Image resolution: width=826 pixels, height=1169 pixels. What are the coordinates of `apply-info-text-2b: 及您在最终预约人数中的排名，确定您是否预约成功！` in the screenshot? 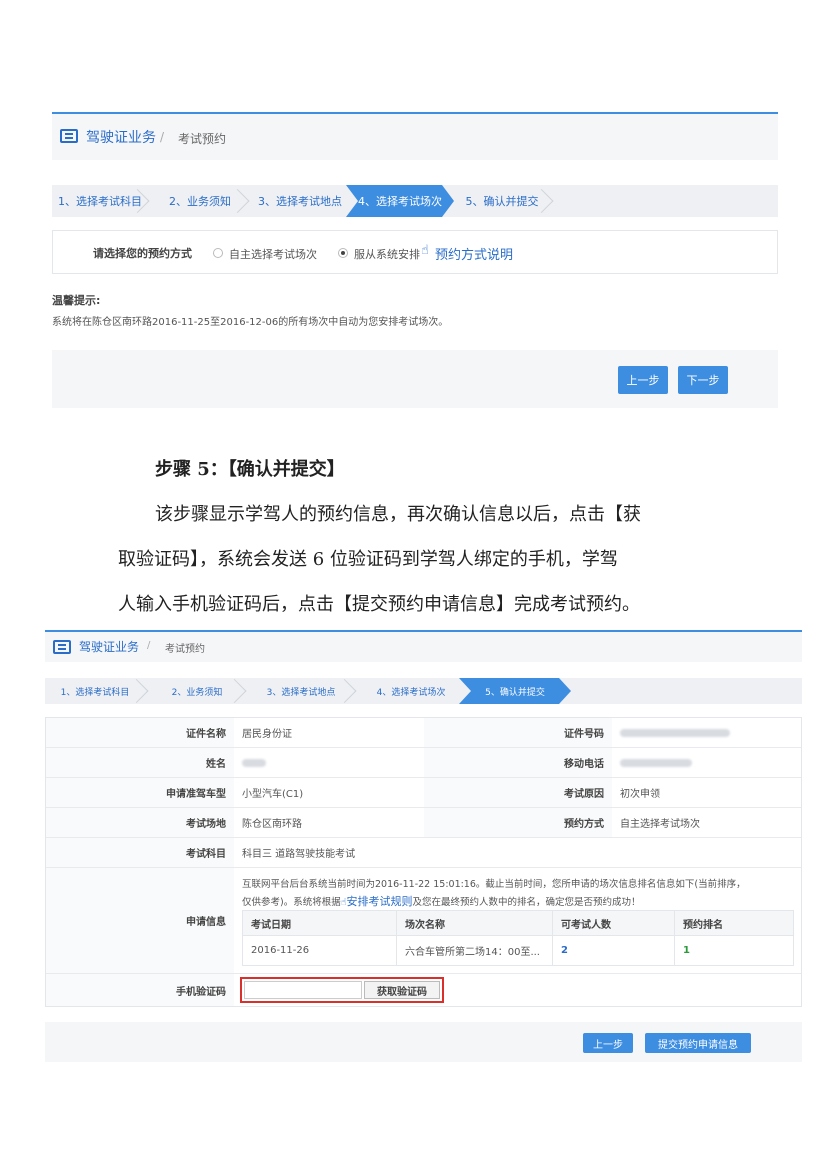 It's located at (526, 902).